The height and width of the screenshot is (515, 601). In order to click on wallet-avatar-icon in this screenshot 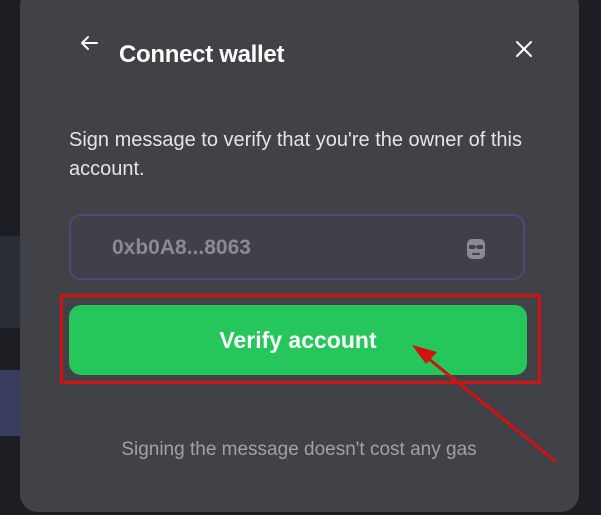, I will do `click(476, 249)`.